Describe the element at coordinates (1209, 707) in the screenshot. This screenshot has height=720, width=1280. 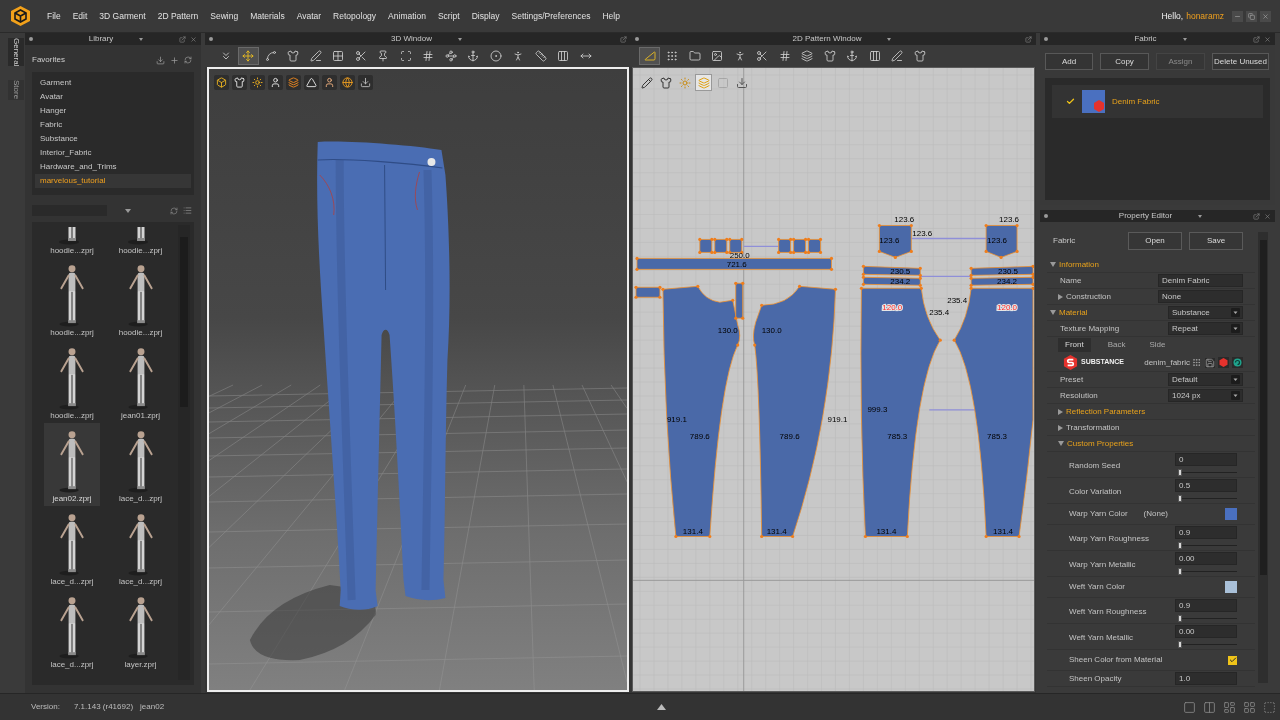
I see `split-layout-icon` at that location.